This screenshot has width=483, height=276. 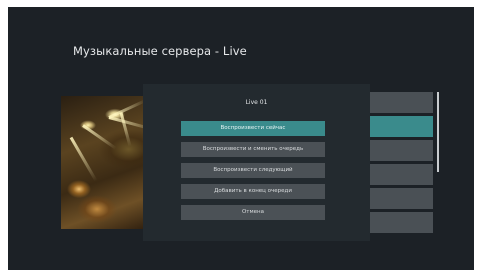 What do you see at coordinates (256, 102) in the screenshot?
I see `dialog-title: Live 01` at bounding box center [256, 102].